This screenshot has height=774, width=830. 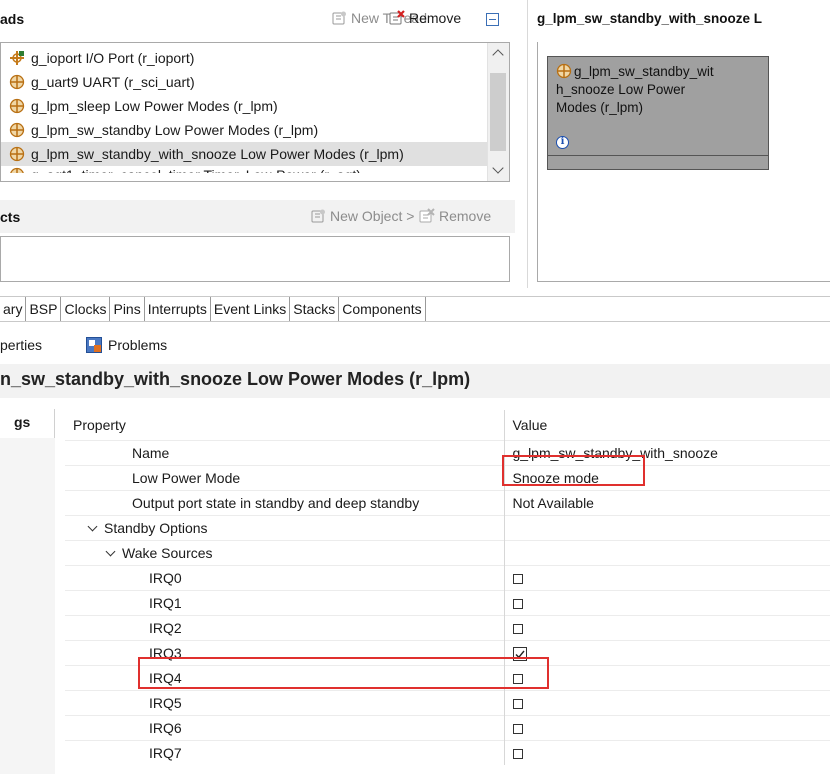 What do you see at coordinates (165, 577) in the screenshot?
I see `property-name: IRQ0` at bounding box center [165, 577].